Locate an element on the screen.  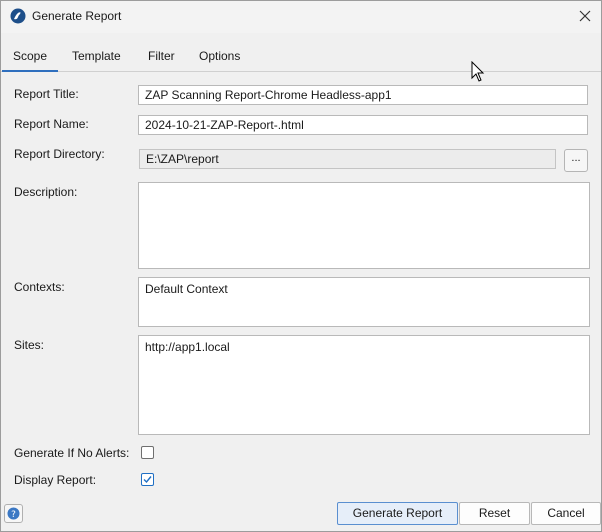
generate-report-button: Generate Report is located at coordinates (397, 513).